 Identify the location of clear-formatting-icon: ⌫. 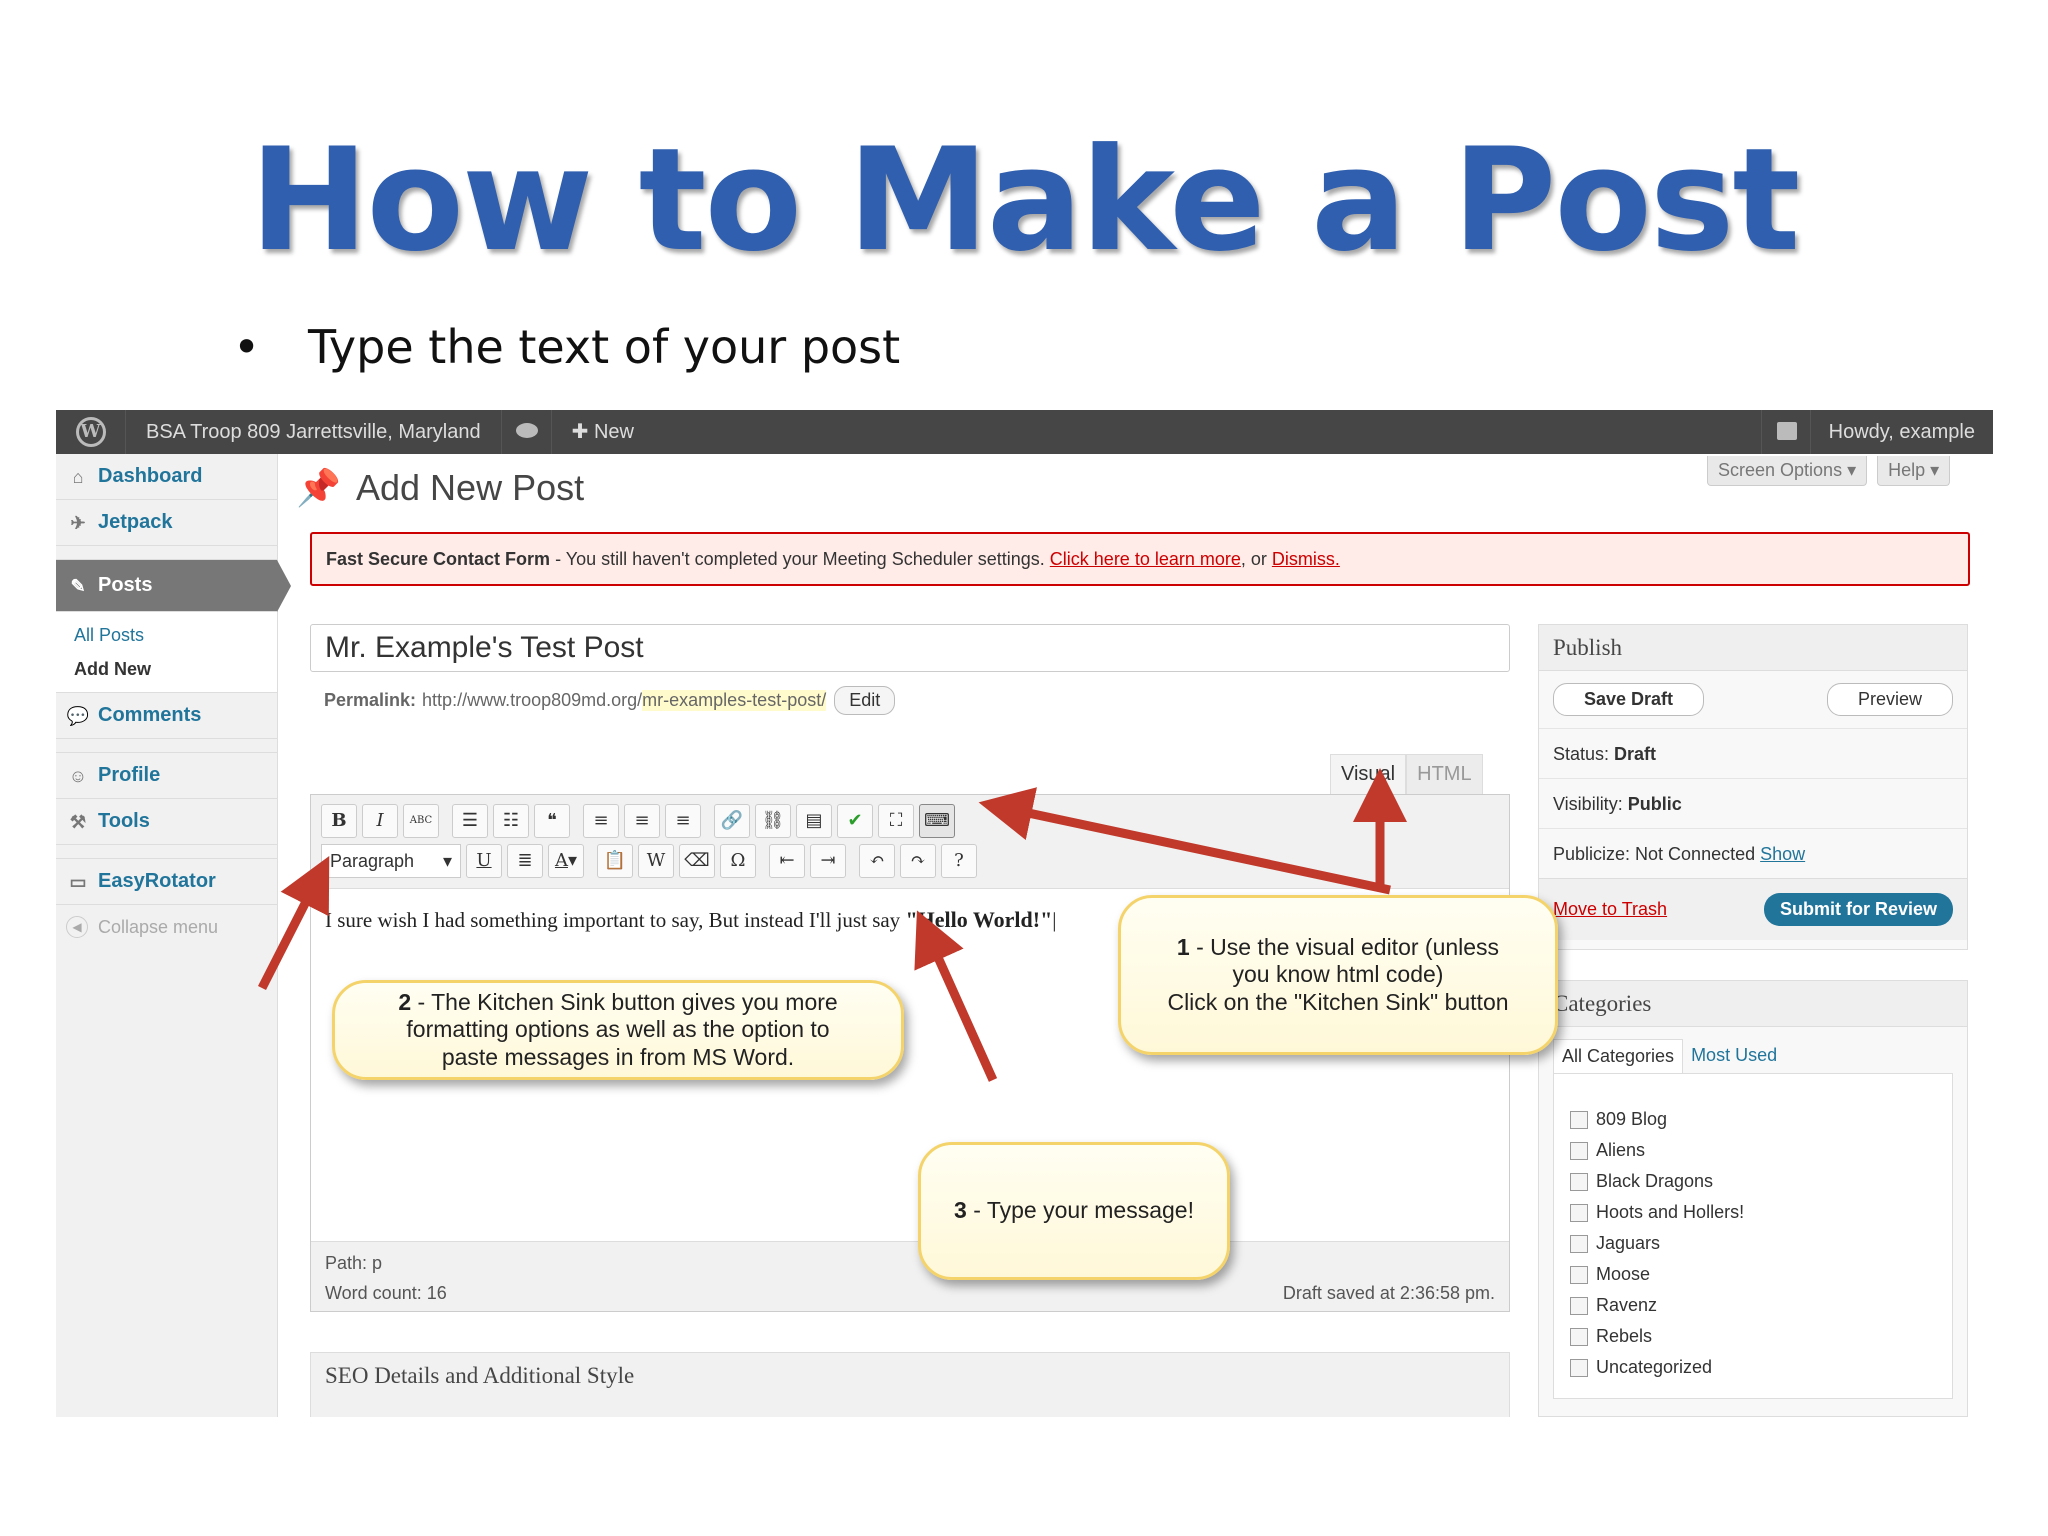
(697, 861).